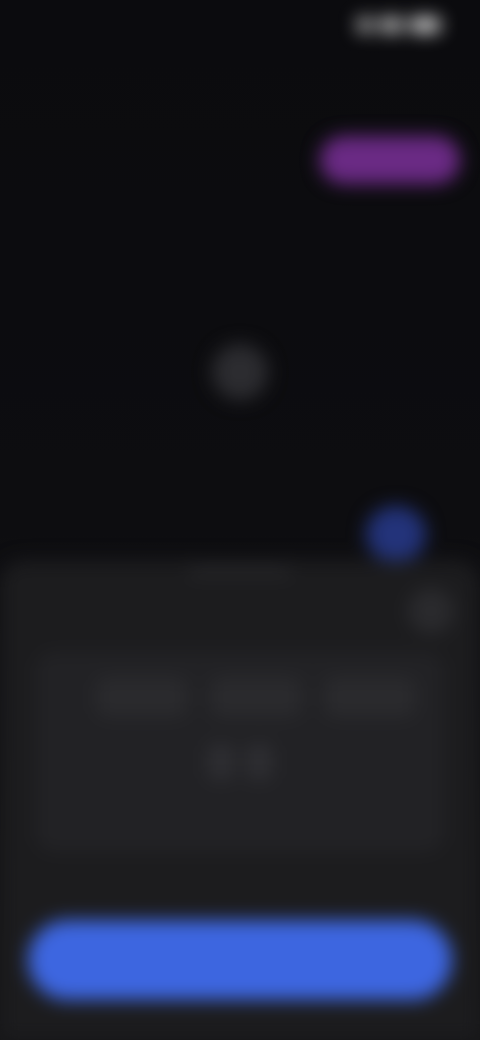 This screenshot has height=1040, width=480. Describe the element at coordinates (70, 28) in the screenshot. I see `status-time` at that location.